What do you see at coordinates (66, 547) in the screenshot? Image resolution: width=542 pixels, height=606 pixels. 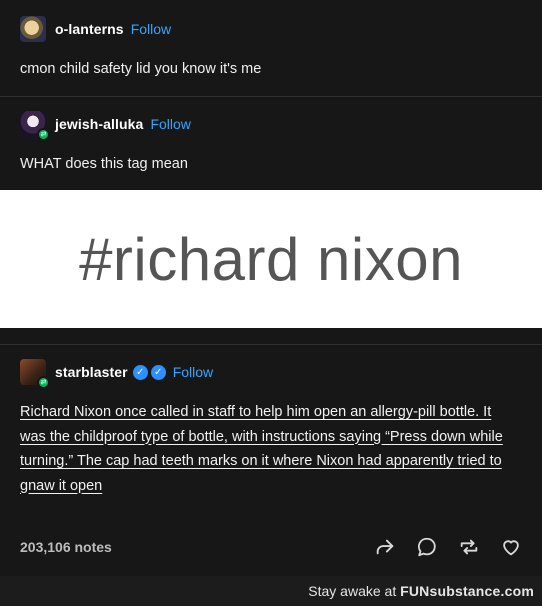 I see `notes-count: 203,106 notes` at bounding box center [66, 547].